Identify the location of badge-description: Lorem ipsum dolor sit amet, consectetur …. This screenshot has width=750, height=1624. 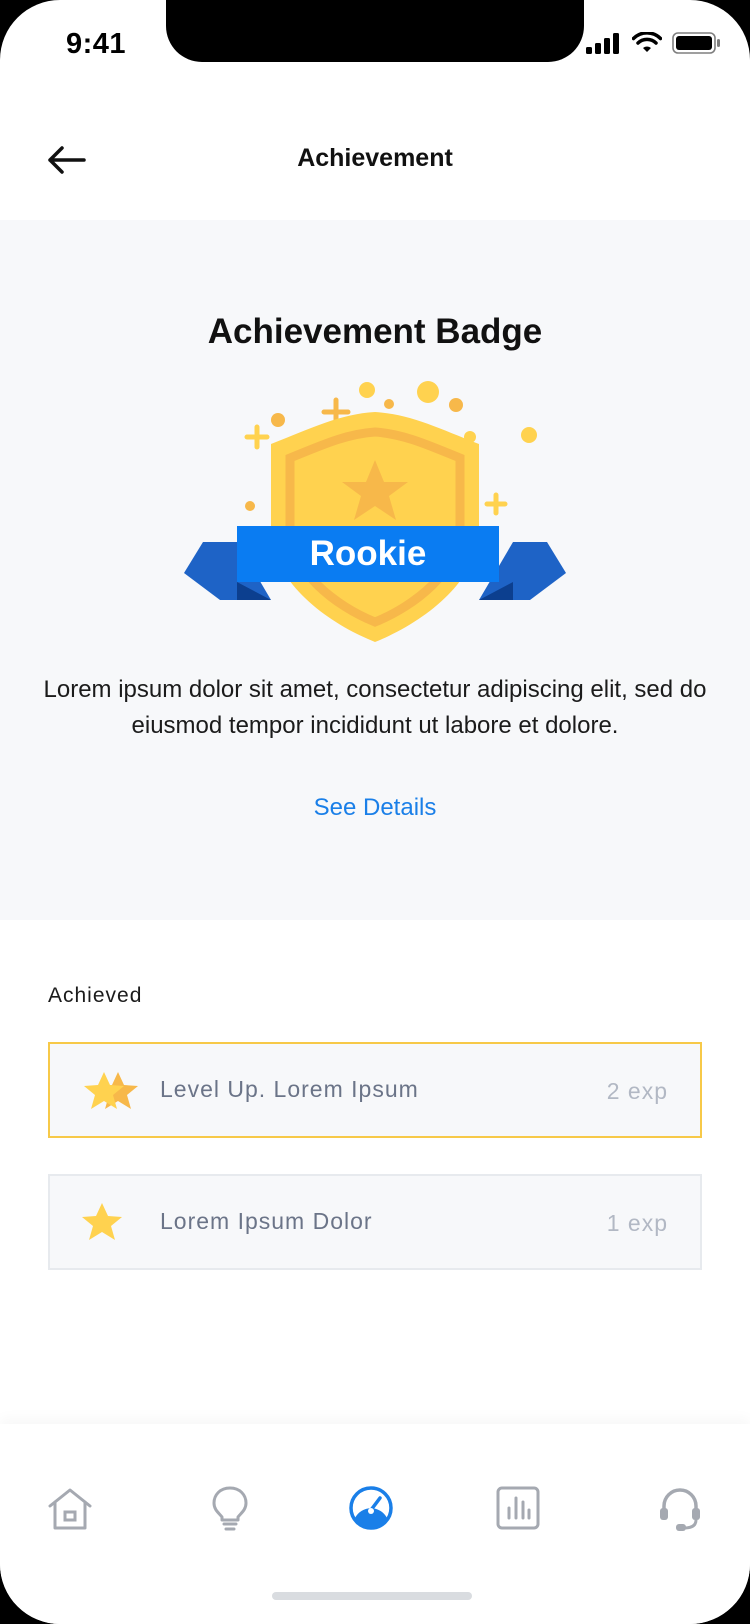
(375, 707).